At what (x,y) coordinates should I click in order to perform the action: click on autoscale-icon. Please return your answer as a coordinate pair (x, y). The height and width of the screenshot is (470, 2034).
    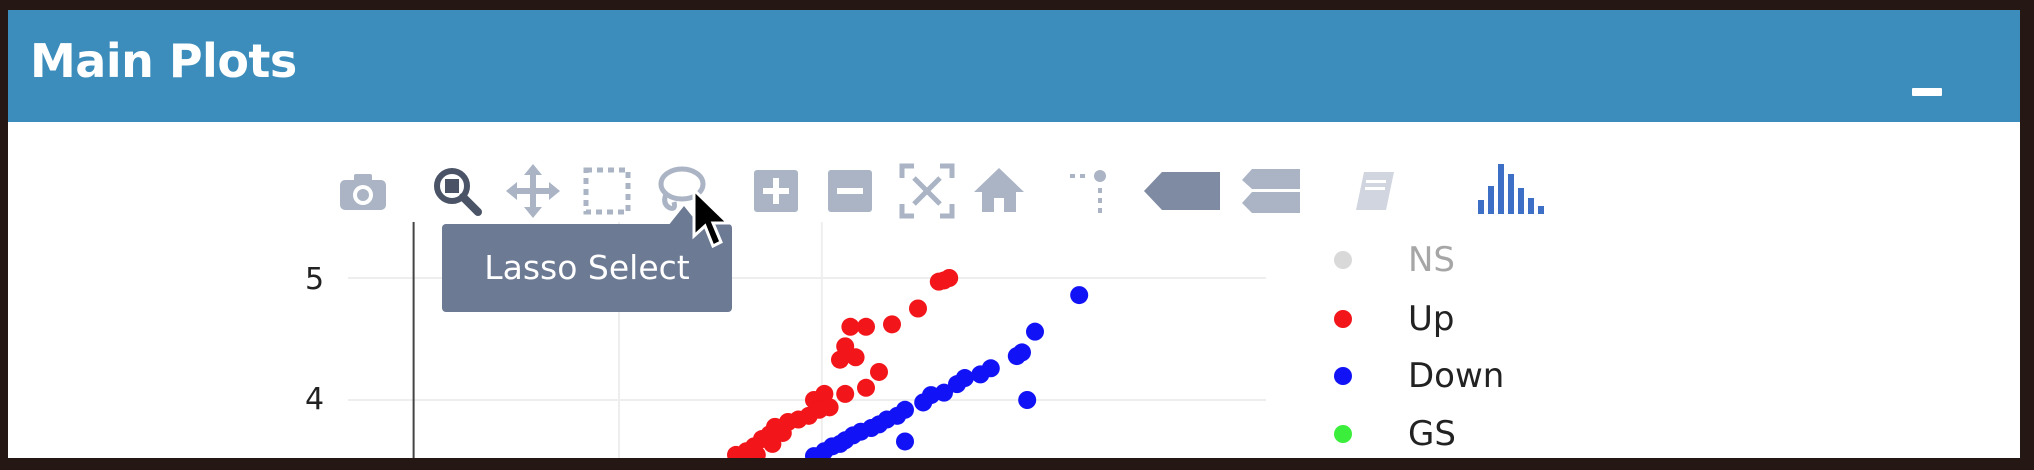
    Looking at the image, I should click on (927, 191).